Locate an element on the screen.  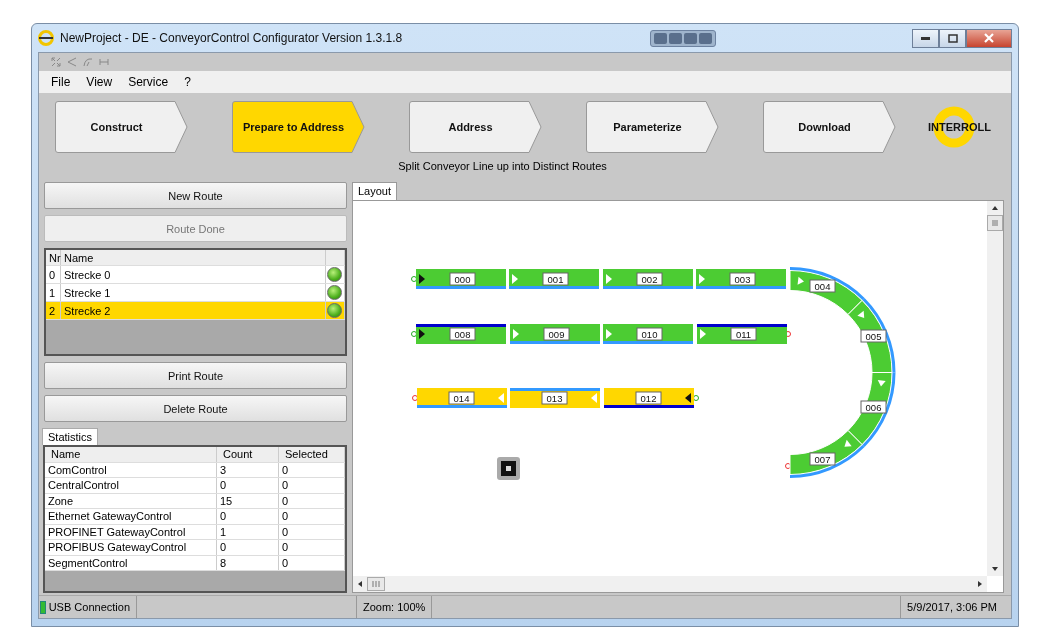
route-row: 0 Strecke 0 is located at coordinates (195, 275).